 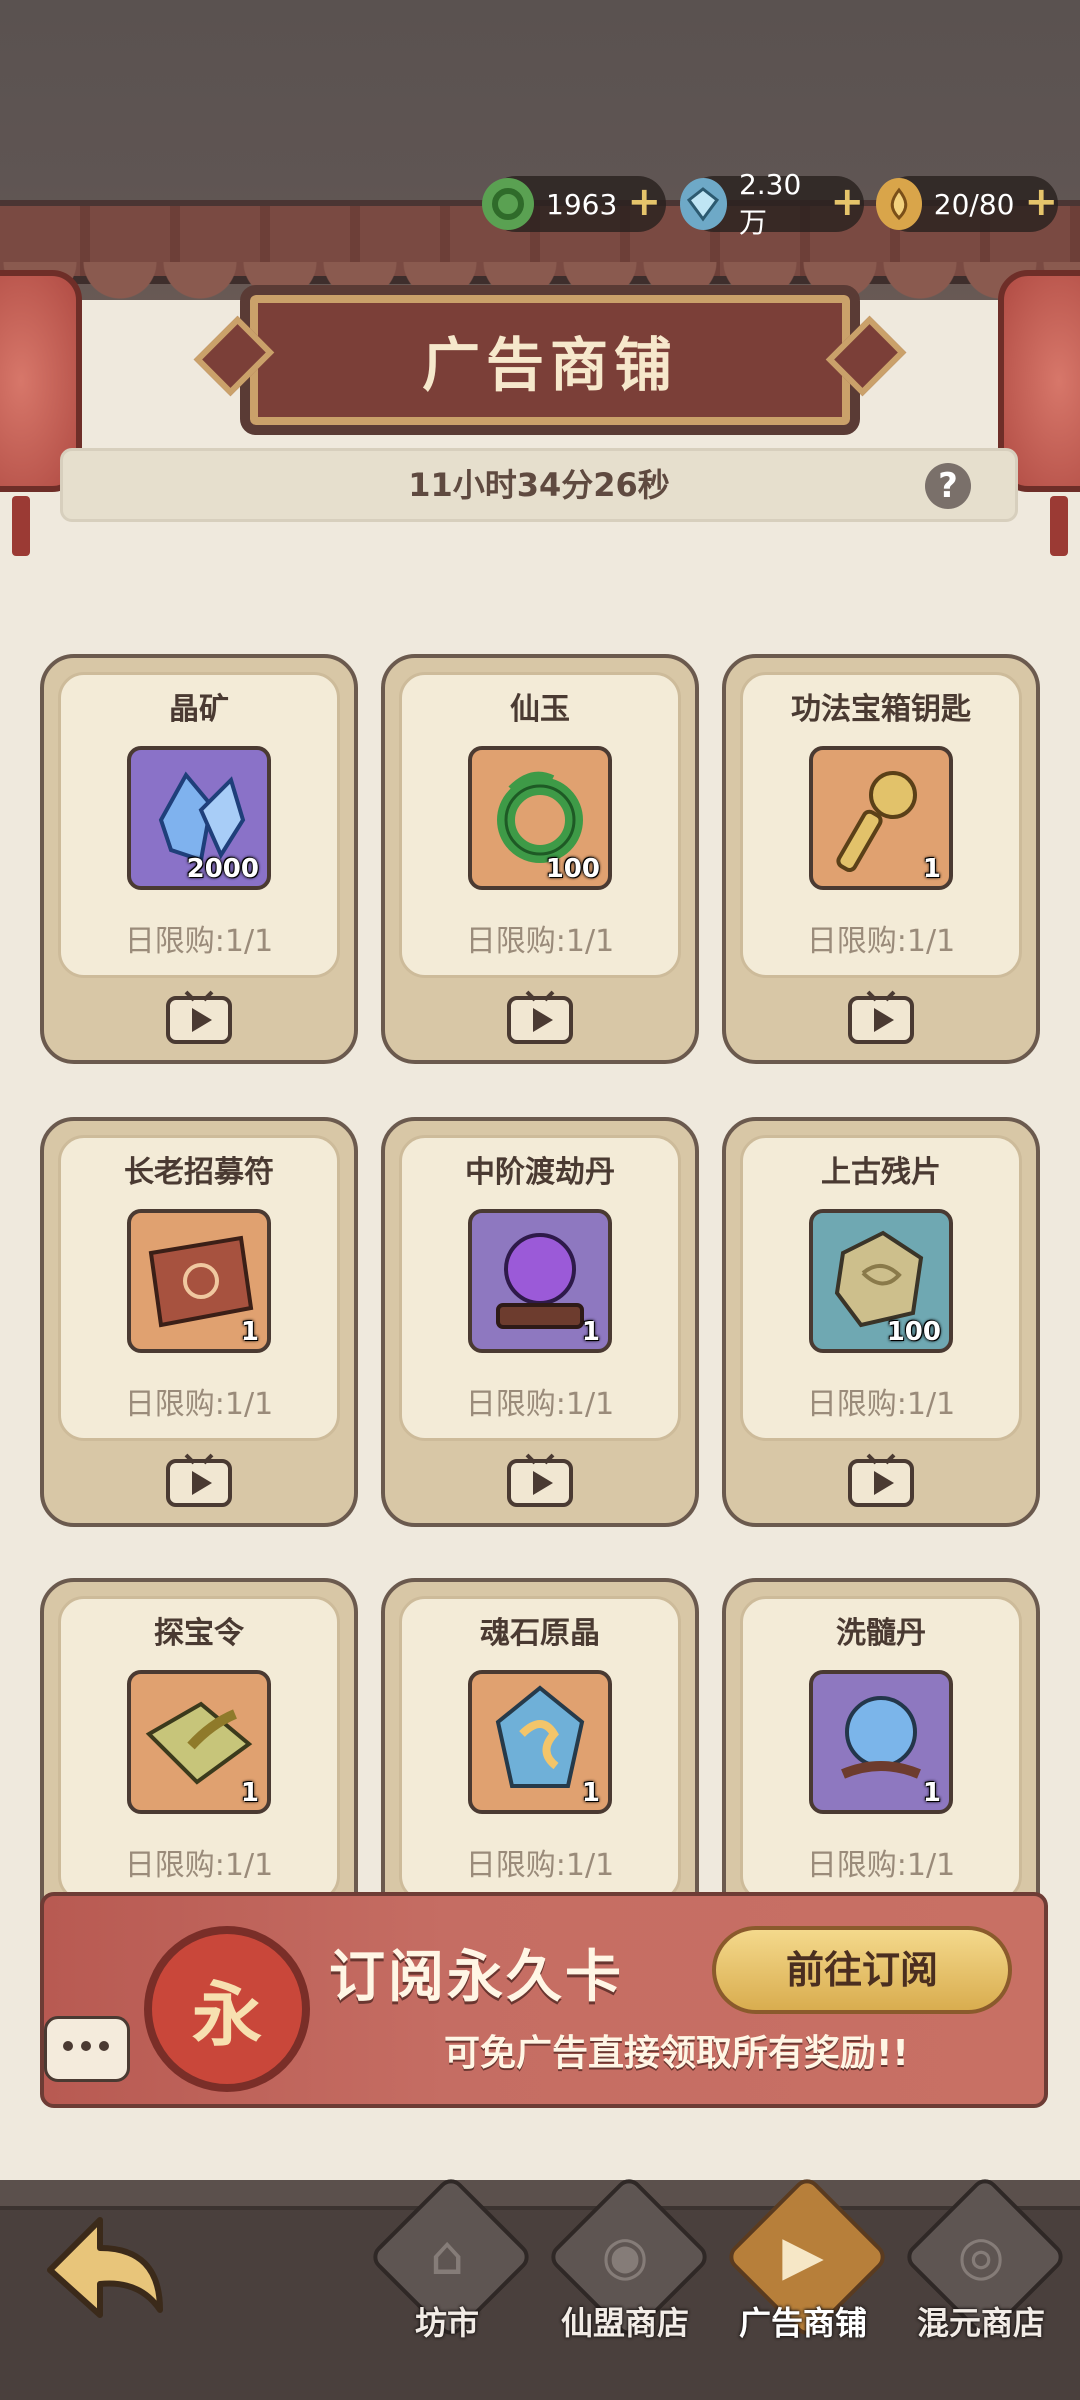 I want to click on item-name: 魂石原晶, so click(x=540, y=1633).